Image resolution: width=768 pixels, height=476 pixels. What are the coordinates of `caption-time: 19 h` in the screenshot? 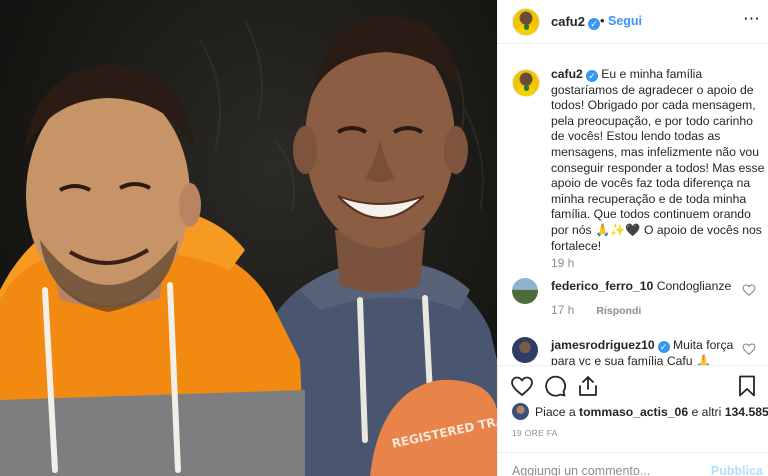 It's located at (562, 263).